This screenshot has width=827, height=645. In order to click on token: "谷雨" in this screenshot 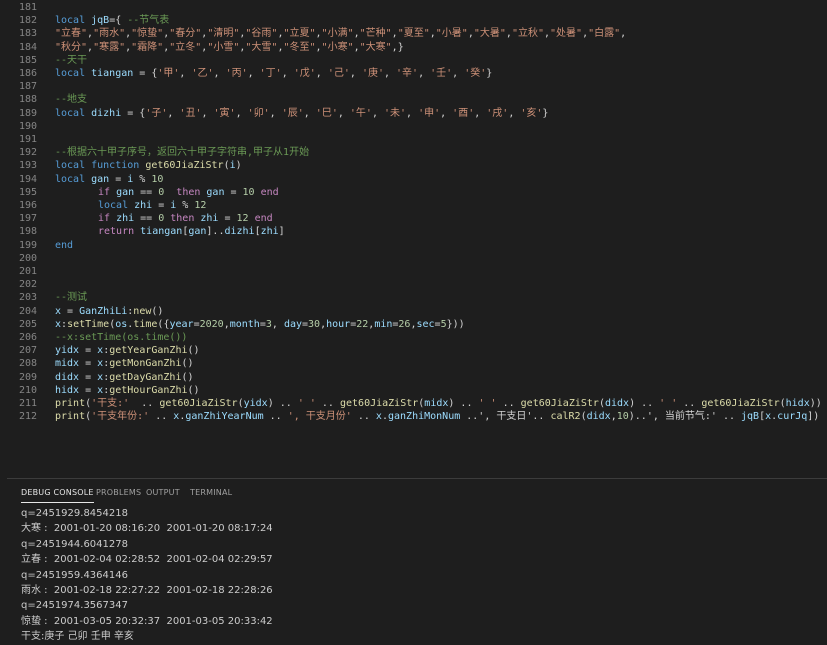, I will do `click(261, 34)`.